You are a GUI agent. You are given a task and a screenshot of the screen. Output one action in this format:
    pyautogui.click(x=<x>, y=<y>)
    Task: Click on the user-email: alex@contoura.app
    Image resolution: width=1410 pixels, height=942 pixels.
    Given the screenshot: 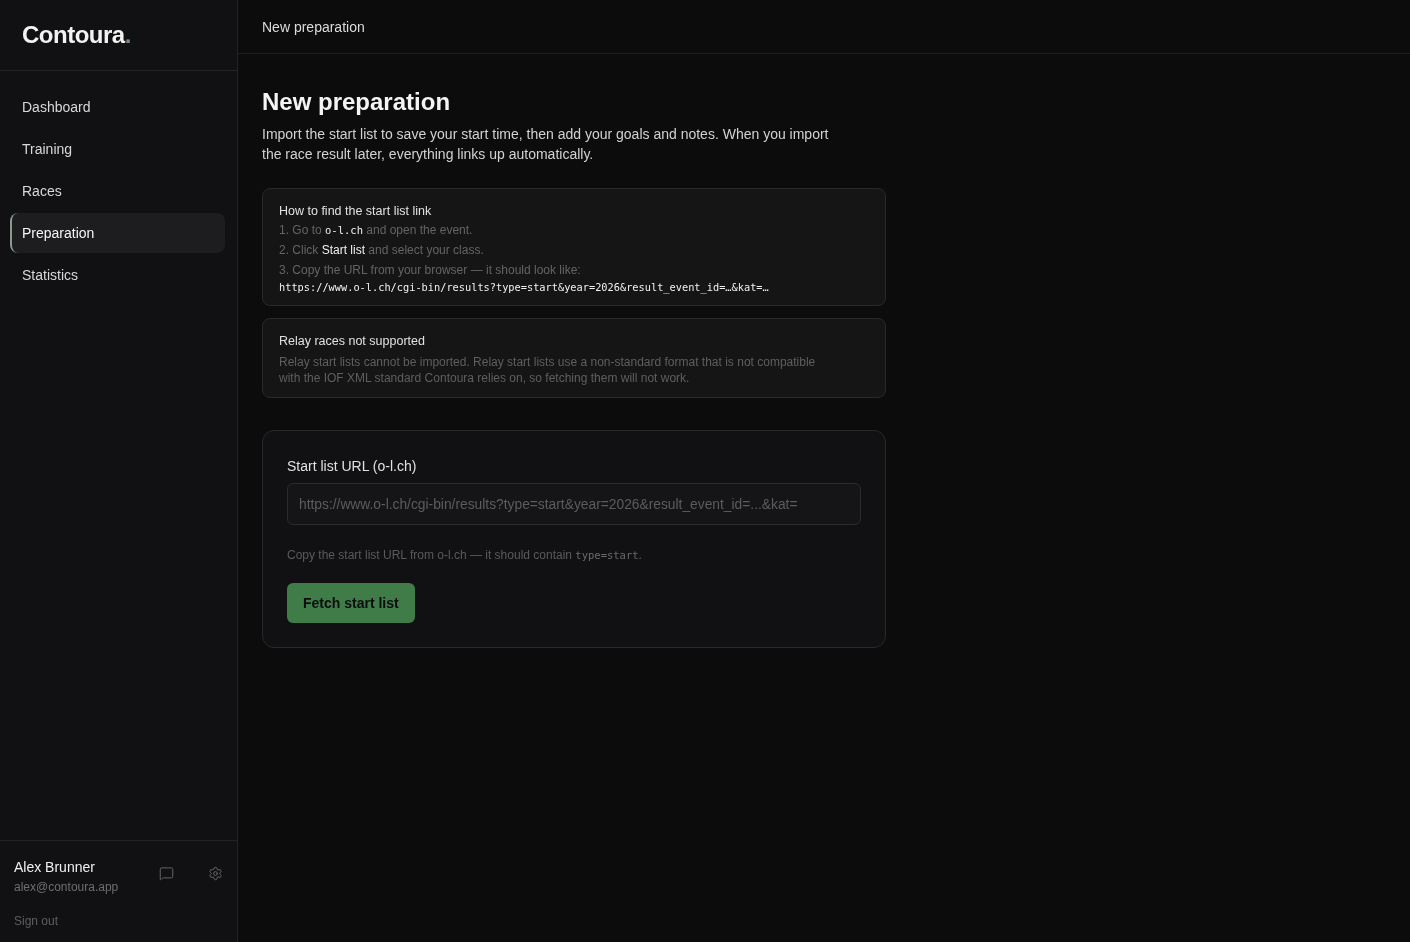 What is the action you would take?
    pyautogui.click(x=67, y=887)
    